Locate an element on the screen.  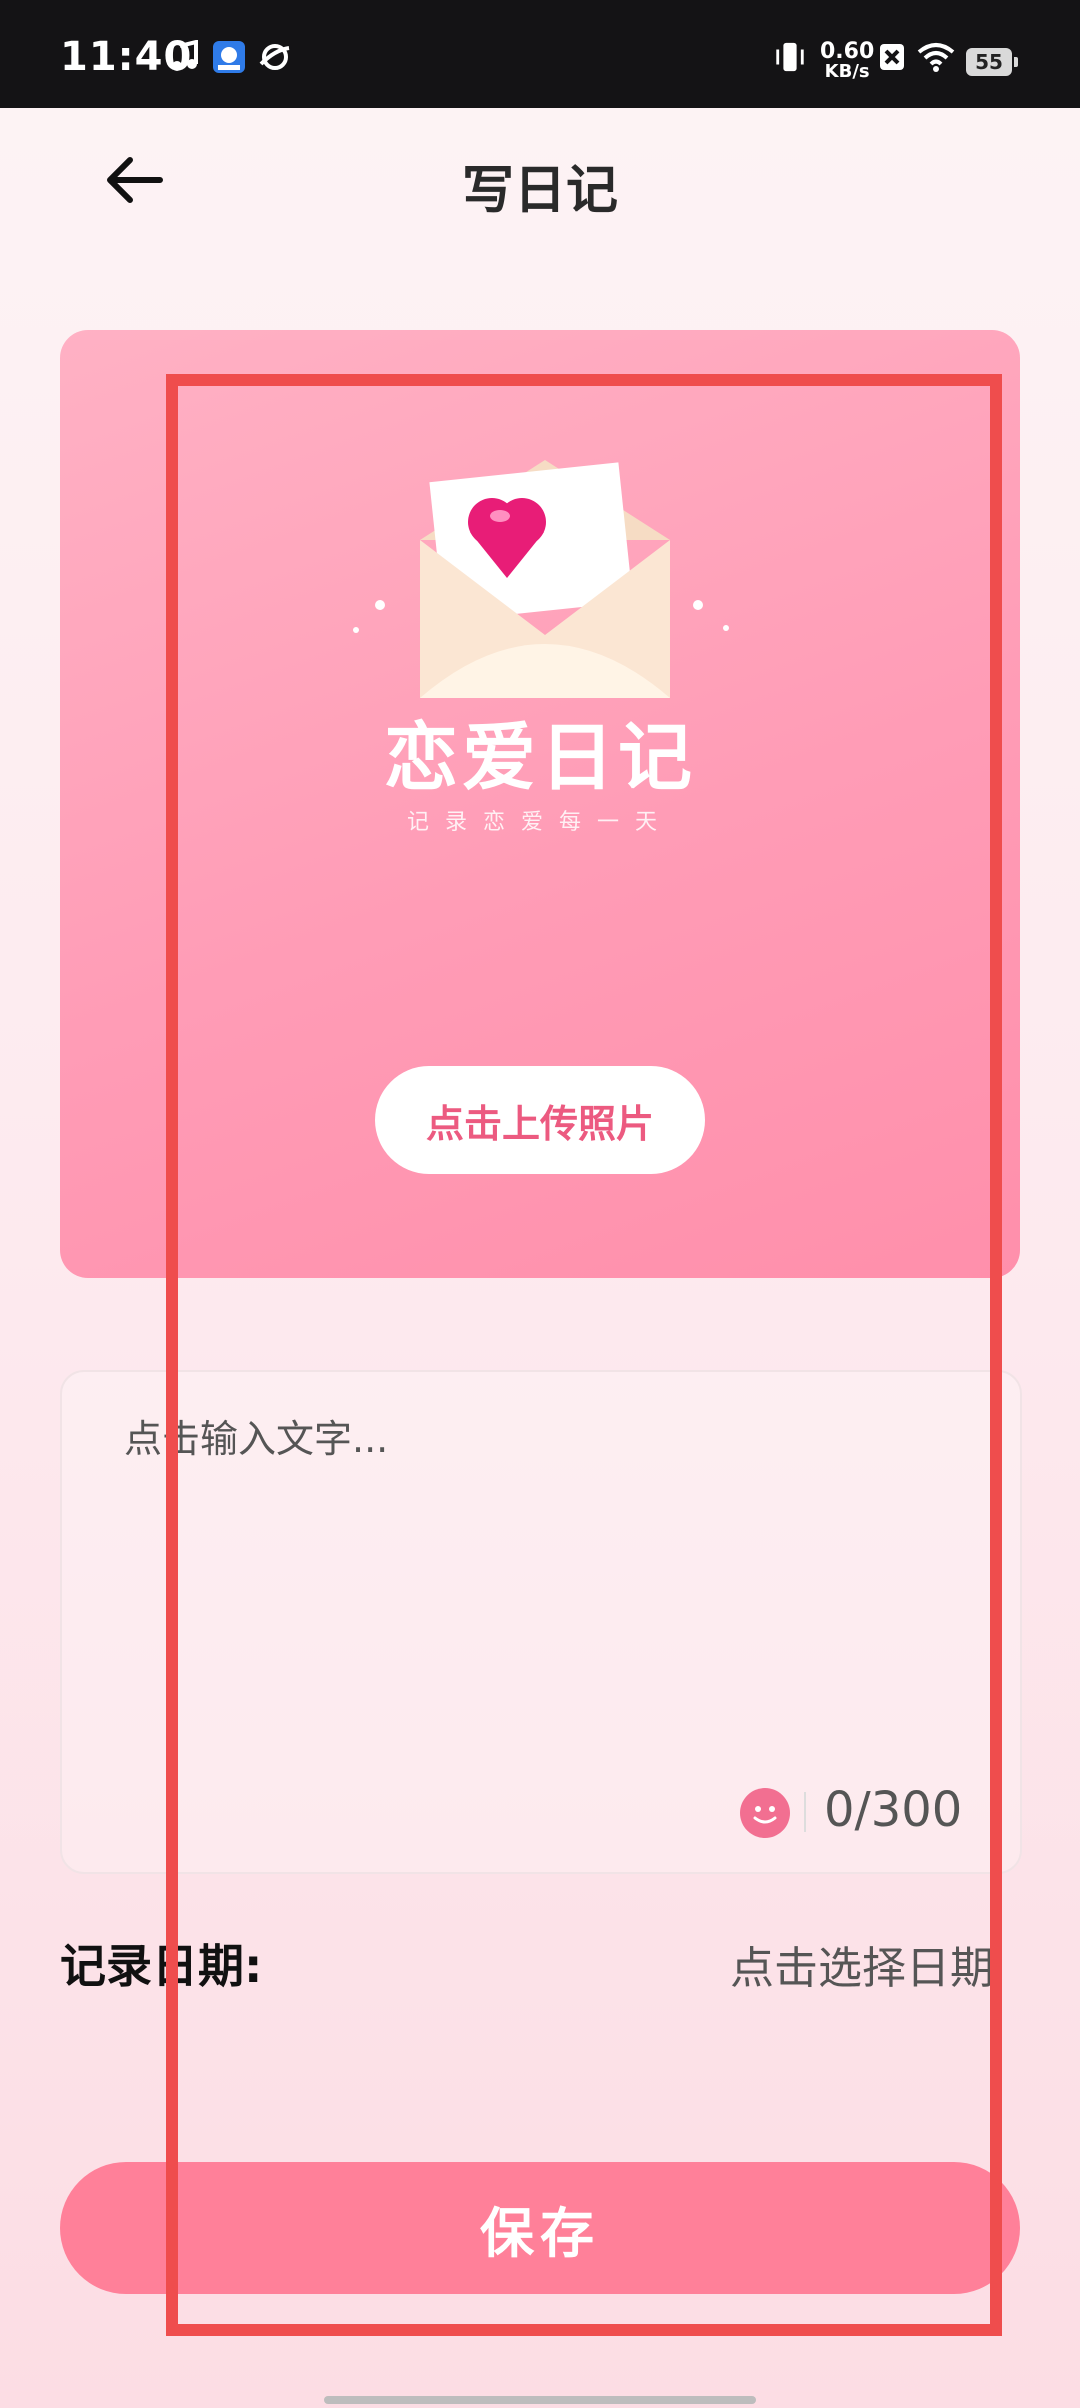
save-button: 保存 is located at coordinates (540, 2228).